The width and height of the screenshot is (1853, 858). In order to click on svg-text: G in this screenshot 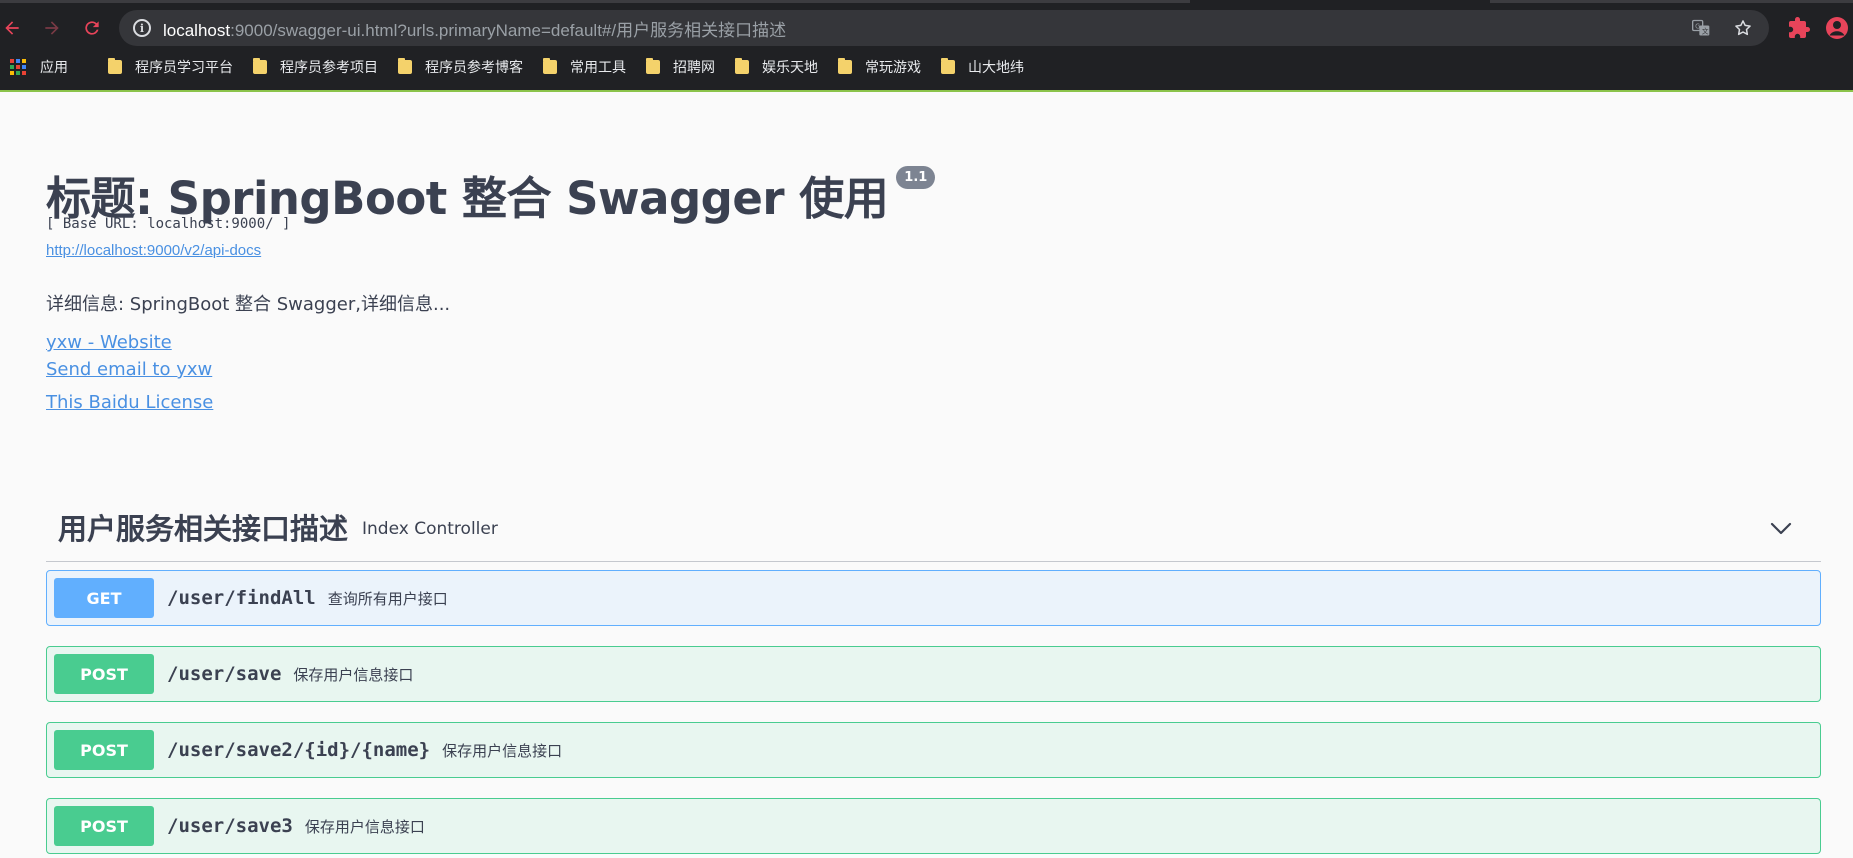, I will do `click(1697, 26)`.